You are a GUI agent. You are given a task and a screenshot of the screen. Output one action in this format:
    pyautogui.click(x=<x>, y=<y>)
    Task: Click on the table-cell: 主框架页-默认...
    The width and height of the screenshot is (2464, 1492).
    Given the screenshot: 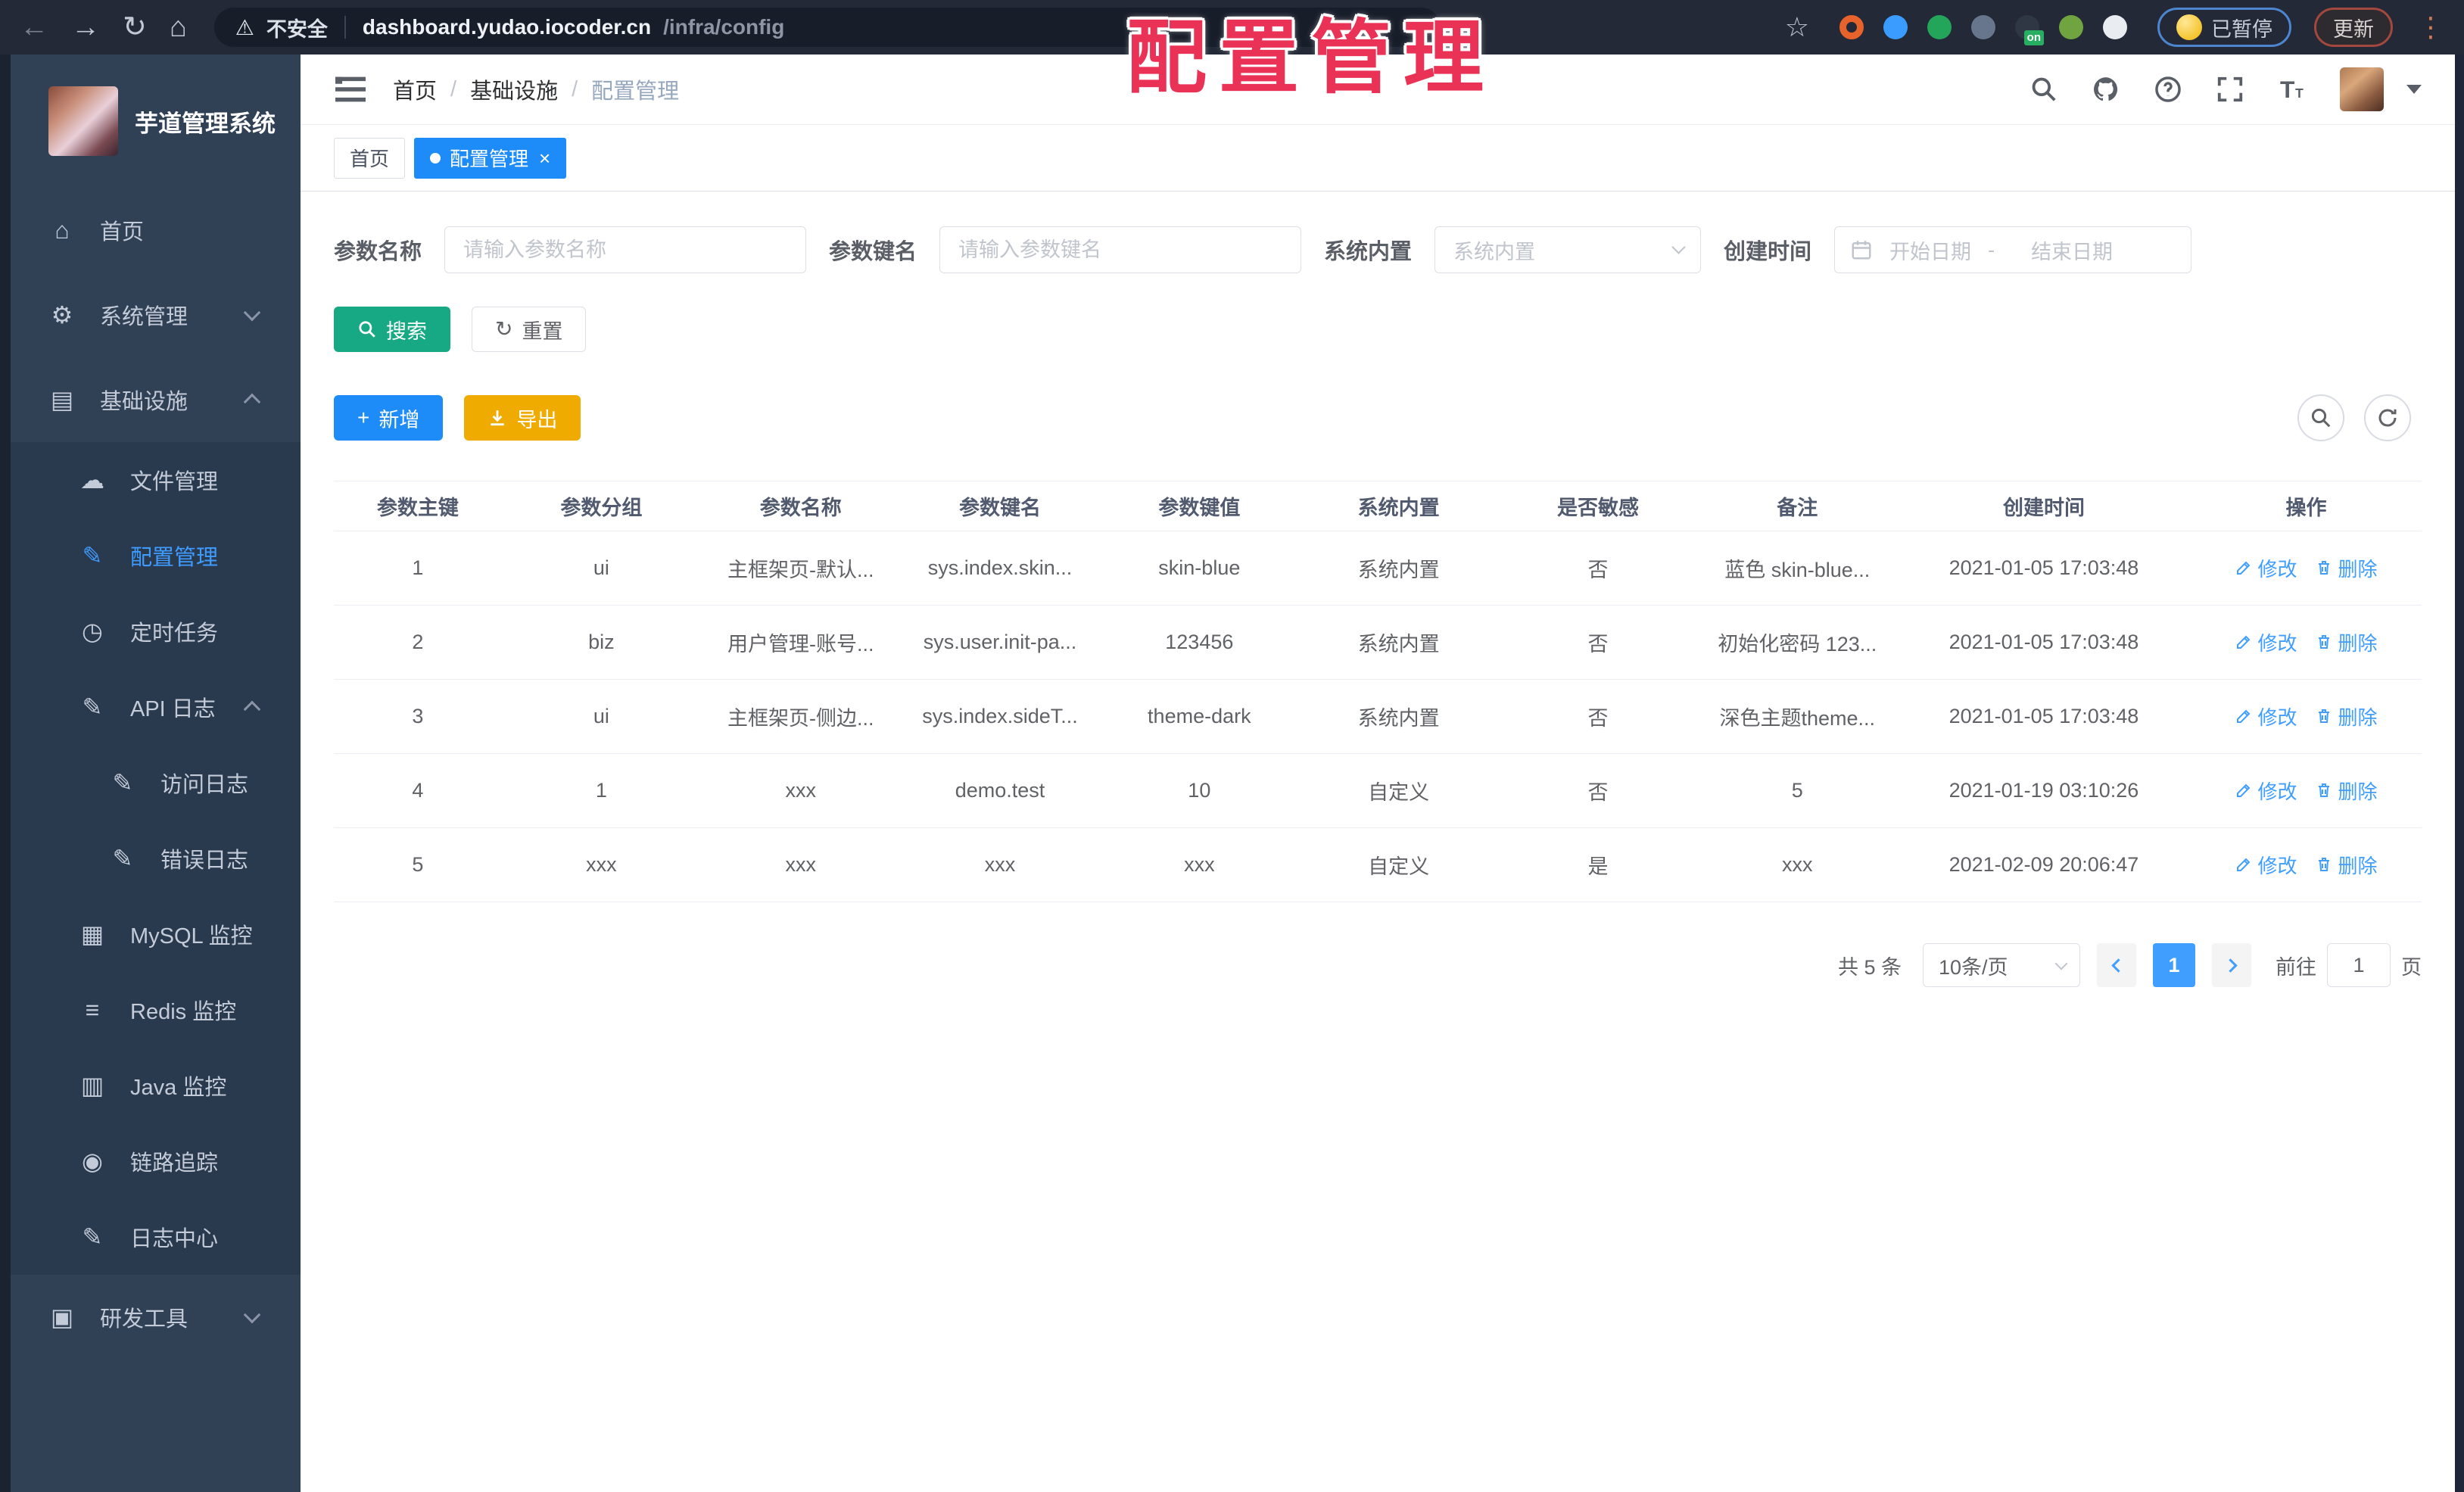 What is the action you would take?
    pyautogui.click(x=801, y=568)
    